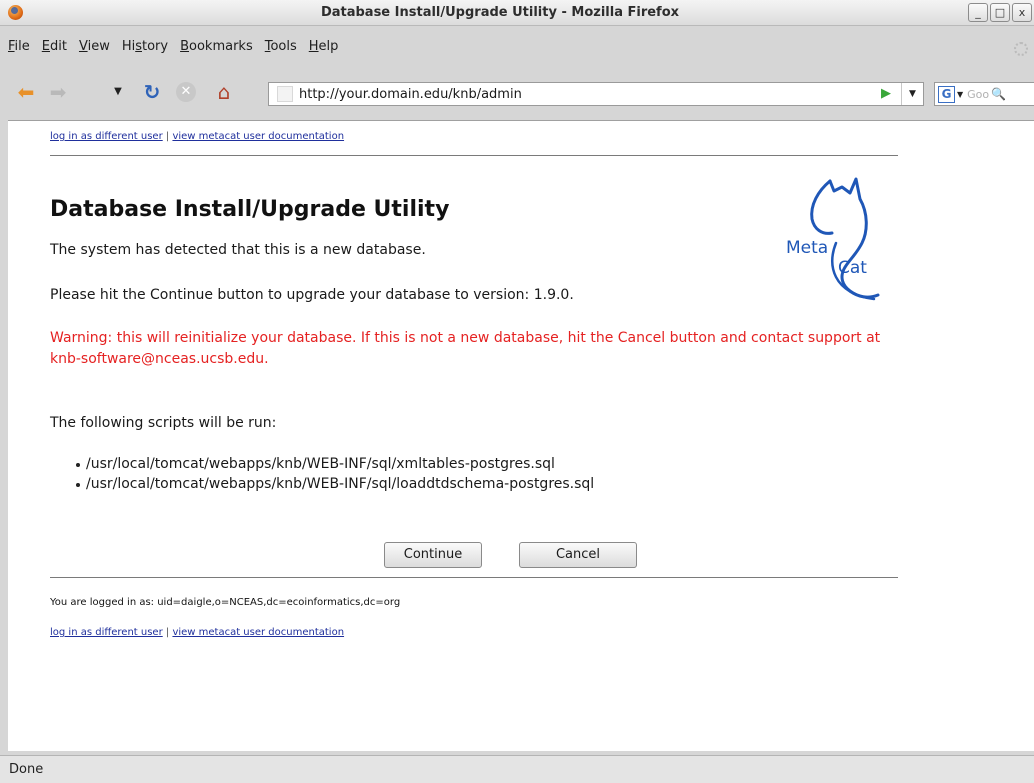 The height and width of the screenshot is (783, 1034). What do you see at coordinates (58, 92) in the screenshot?
I see `forward-arrow-icon: ➡` at bounding box center [58, 92].